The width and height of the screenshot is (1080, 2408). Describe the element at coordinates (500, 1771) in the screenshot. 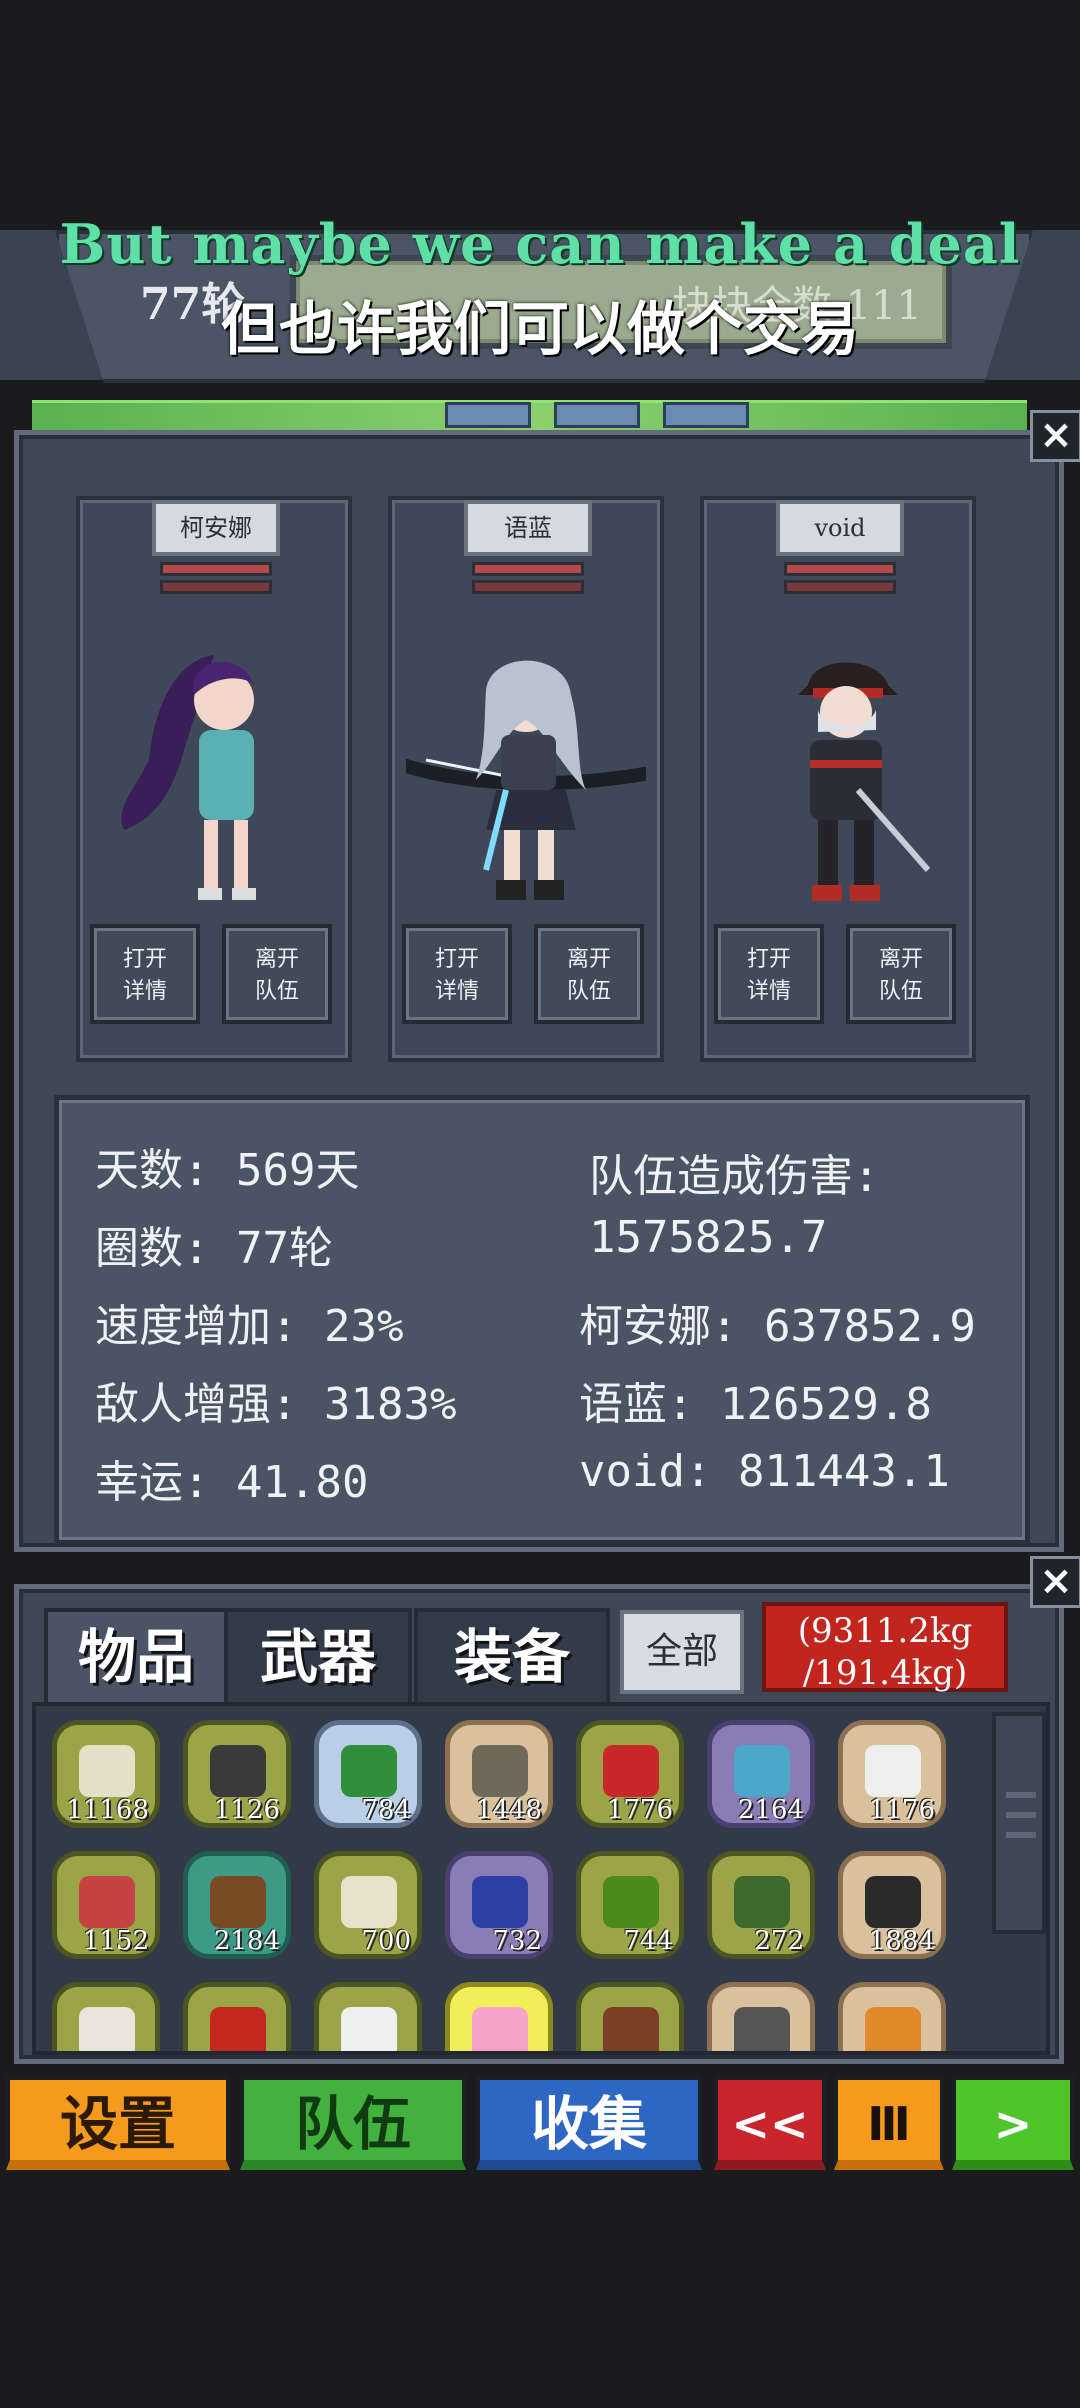

I see `stone-icon` at that location.